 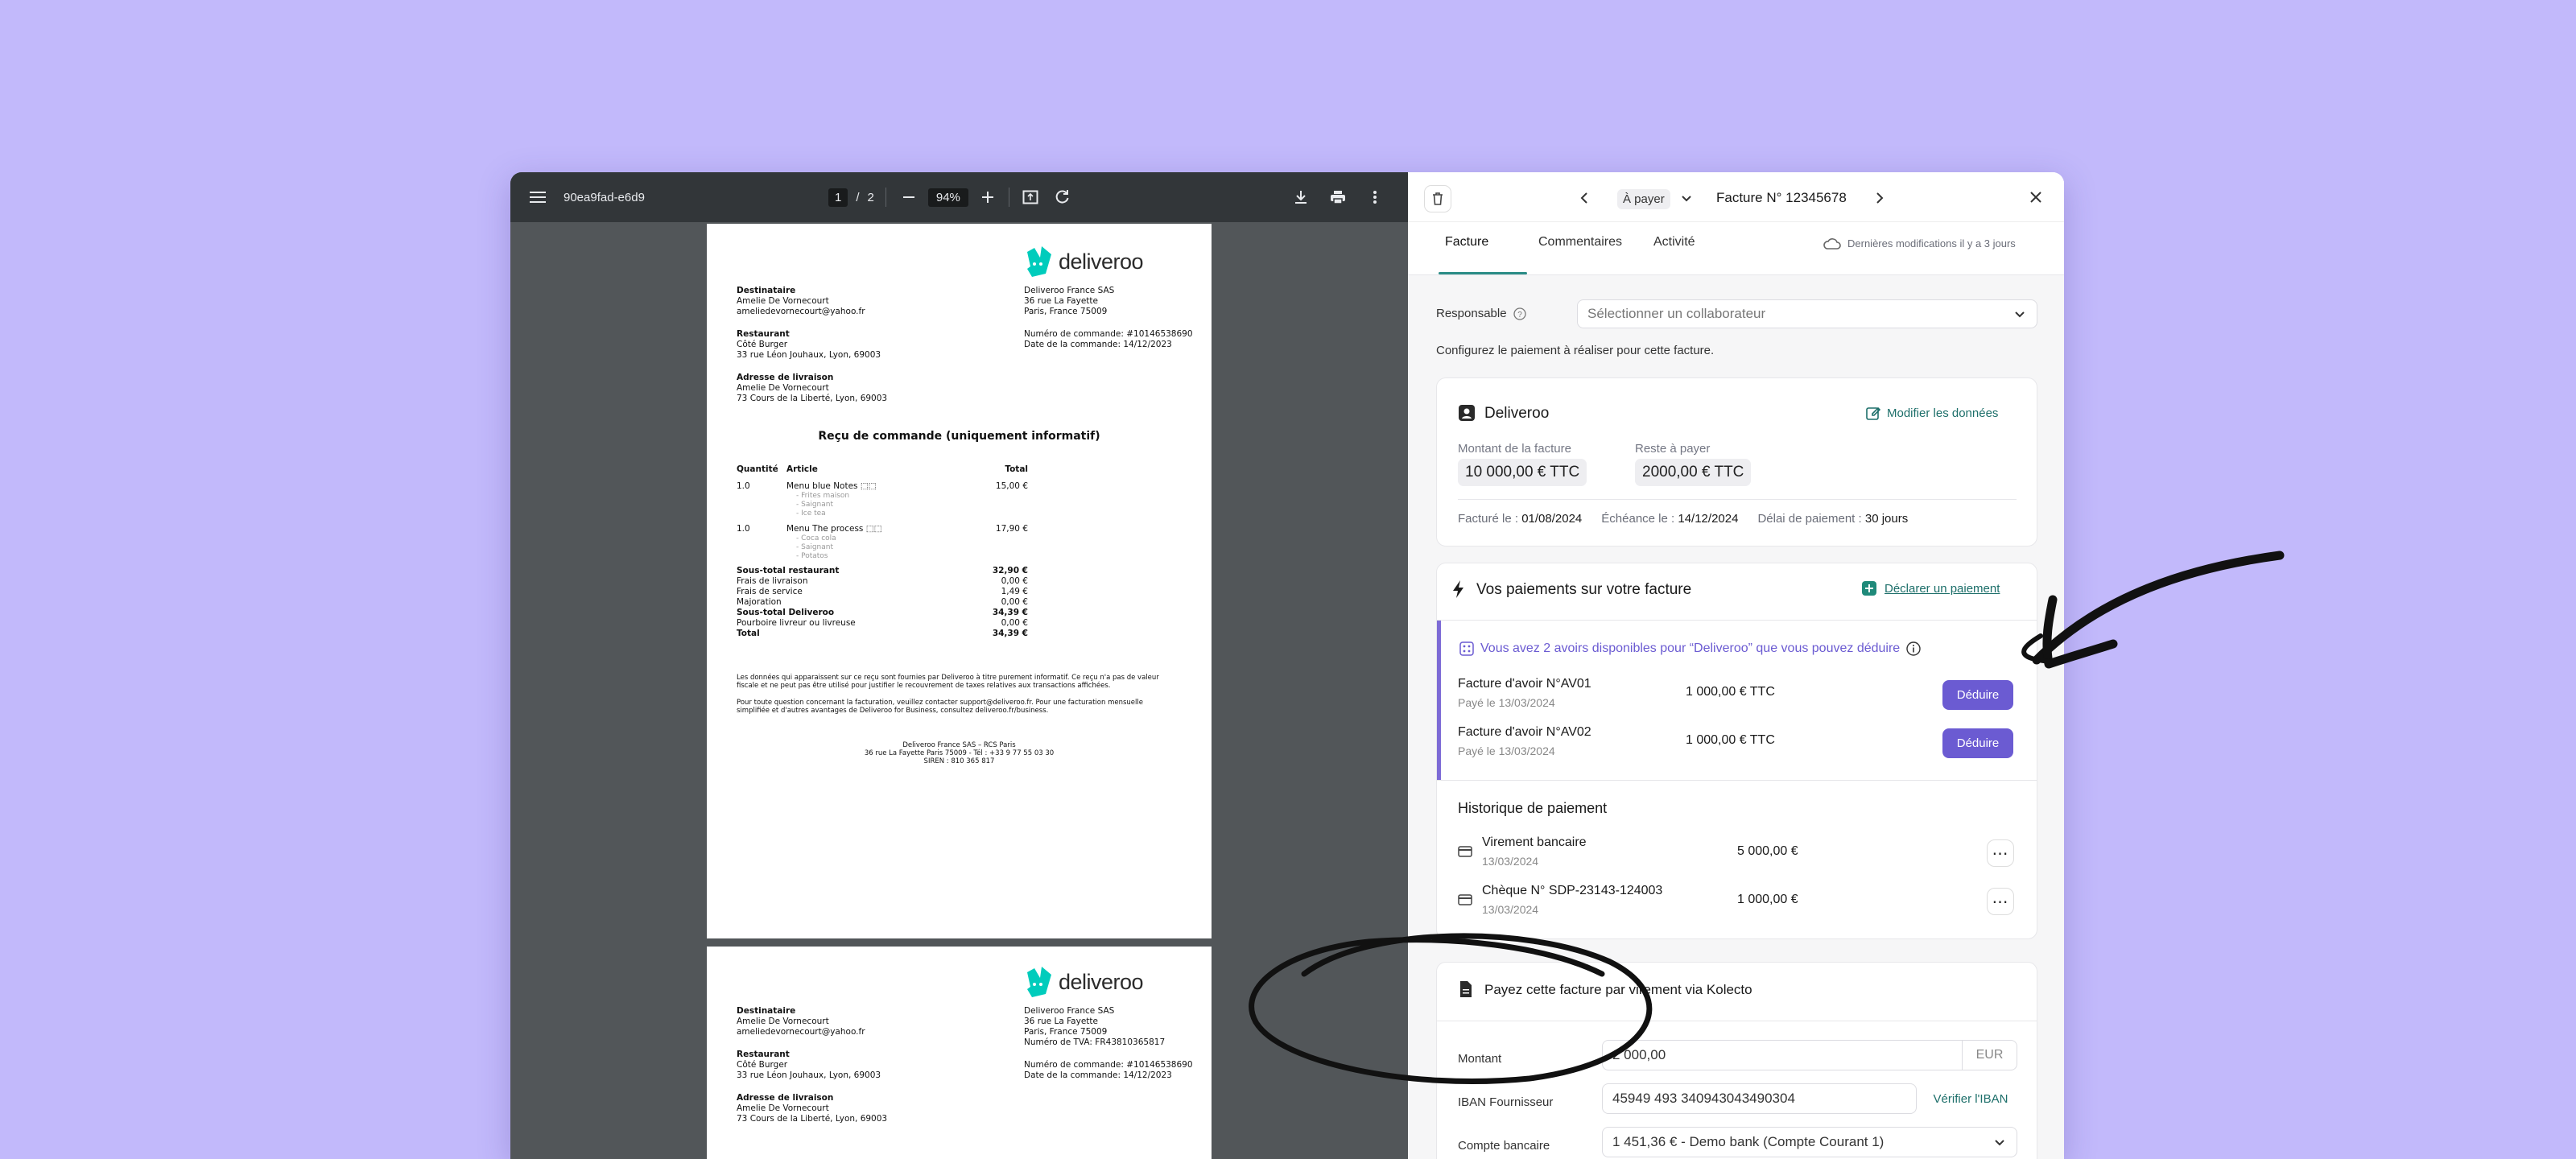 I want to click on pdf-toolbar: 90ea9fad-e6d9 1 / 2 94%, so click(x=959, y=197).